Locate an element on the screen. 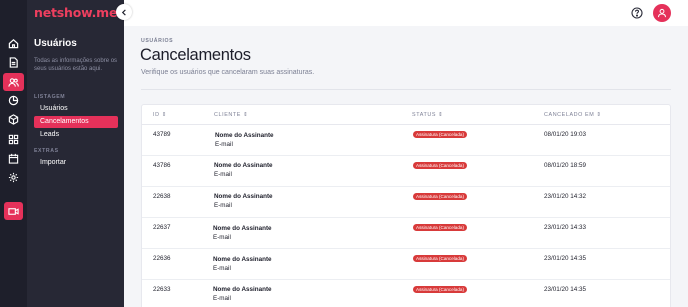 This screenshot has height=307, width=688. chevron-left-icon is located at coordinates (123, 12).